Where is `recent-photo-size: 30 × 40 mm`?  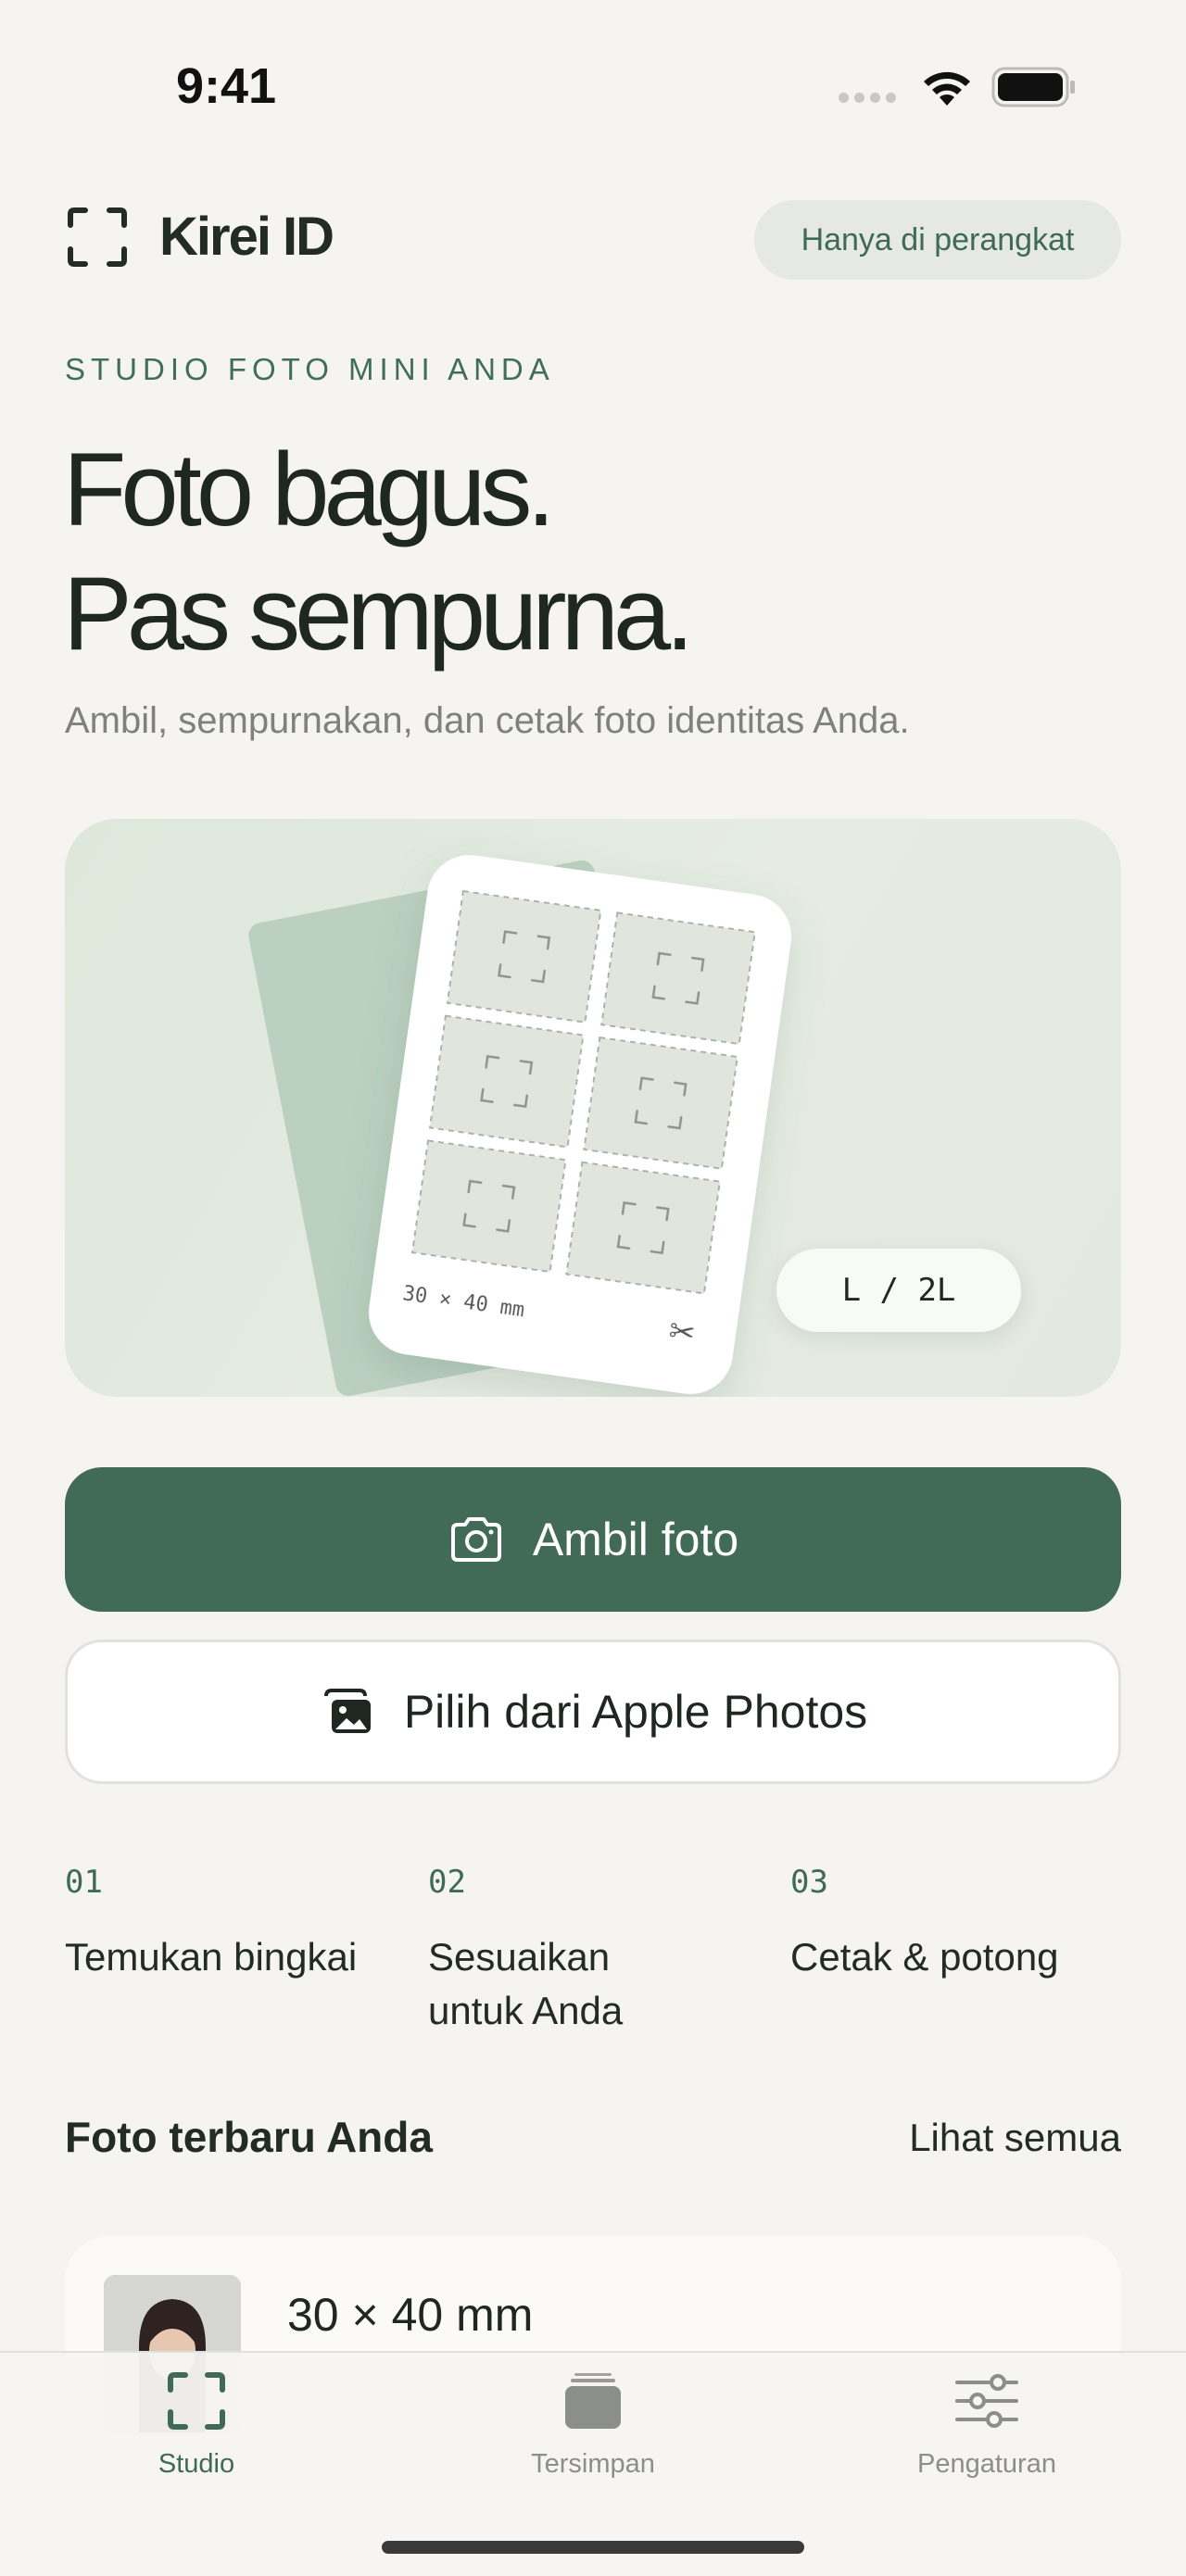
recent-photo-size: 30 × 40 mm is located at coordinates (410, 2315).